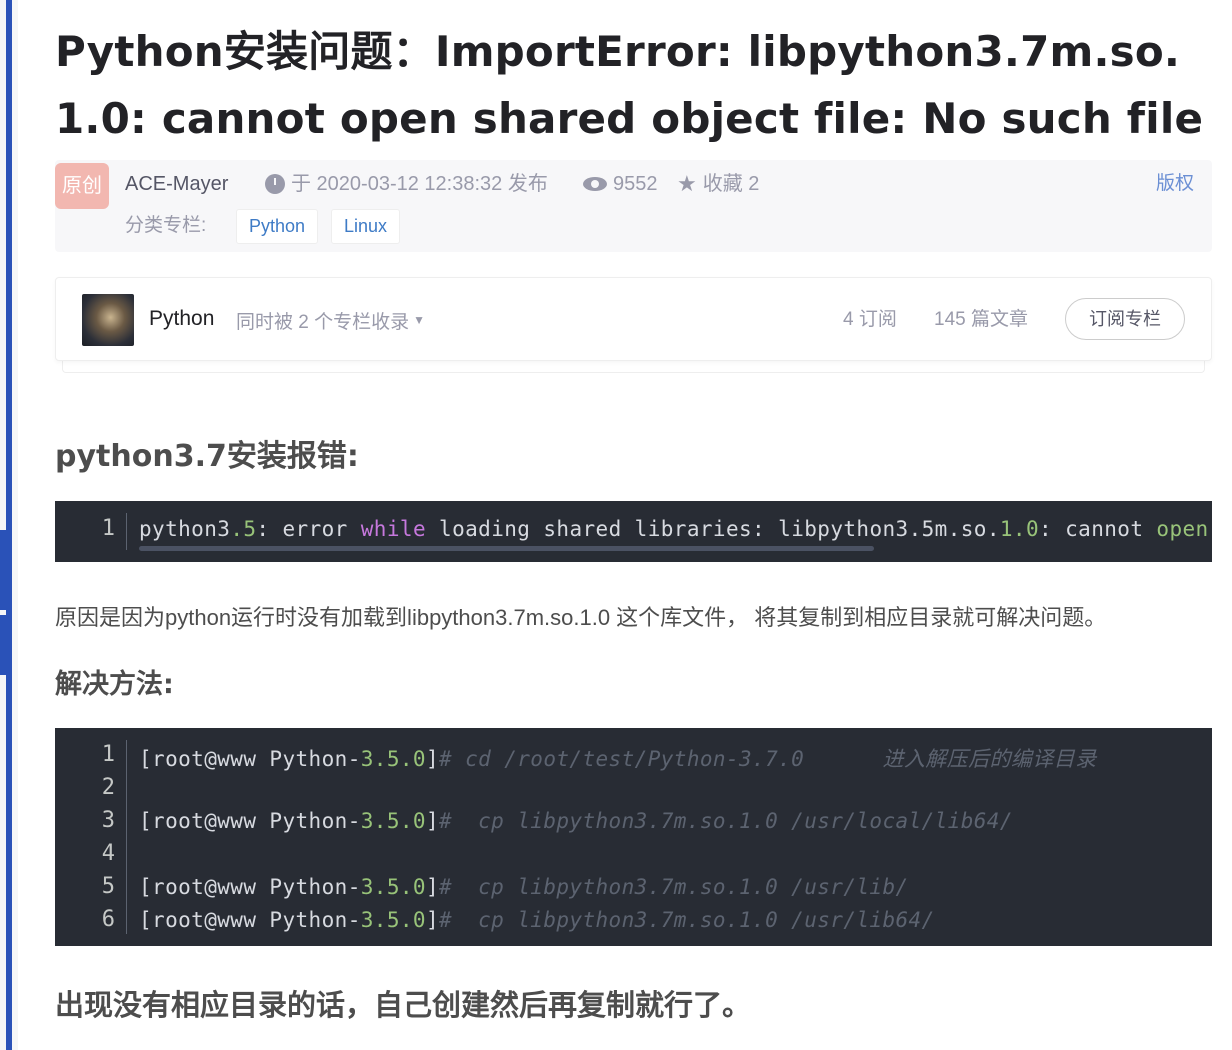  I want to click on code-gutter: 1, so click(91, 531).